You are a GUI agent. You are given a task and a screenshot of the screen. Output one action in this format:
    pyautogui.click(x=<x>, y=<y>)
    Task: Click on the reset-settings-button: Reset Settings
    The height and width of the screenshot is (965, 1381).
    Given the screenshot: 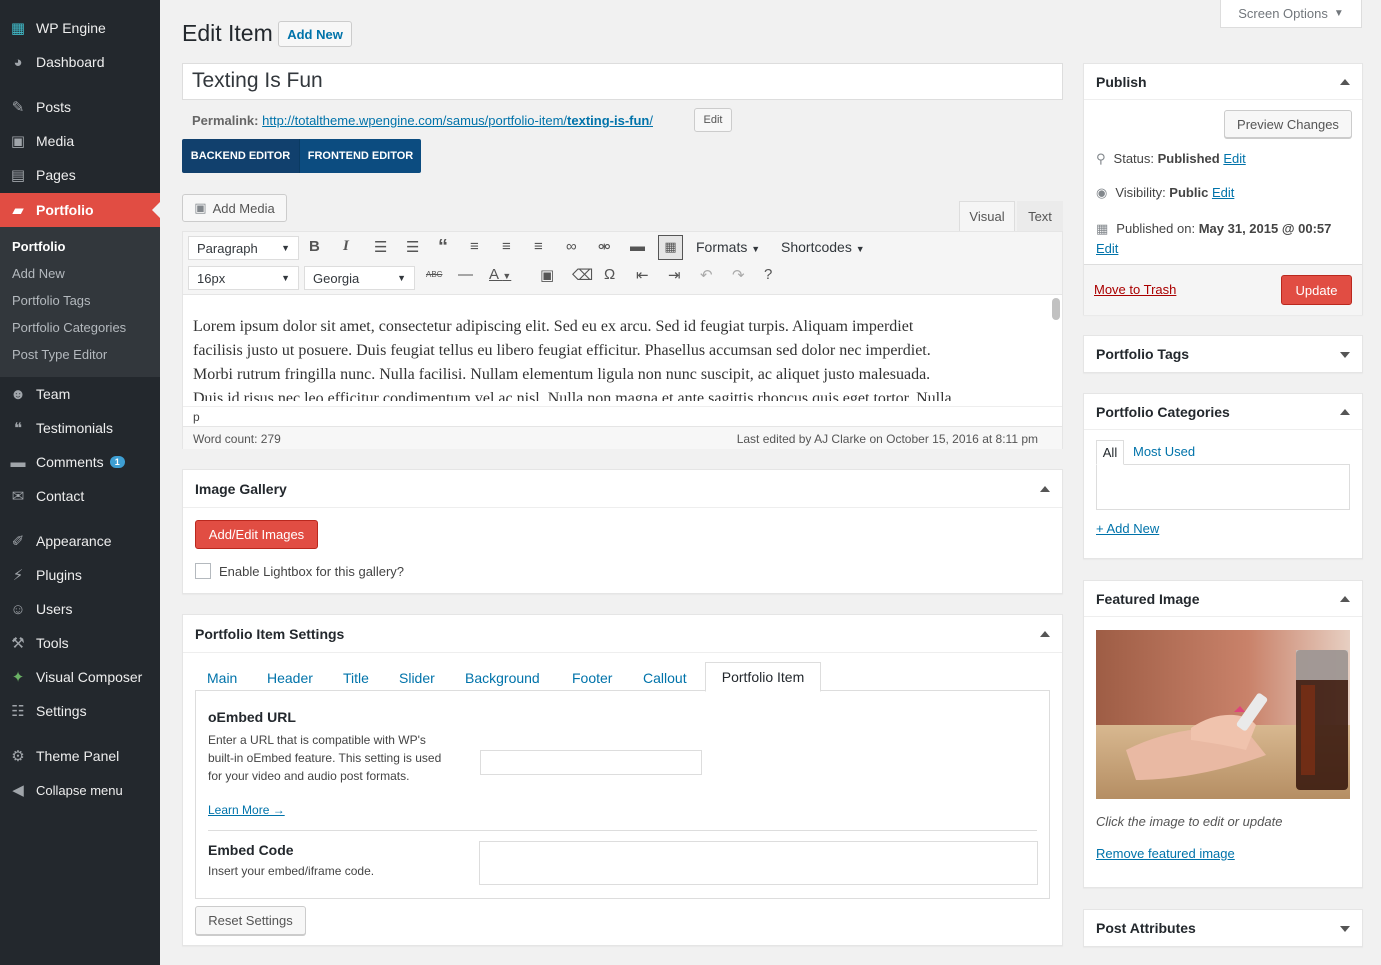 What is the action you would take?
    pyautogui.click(x=250, y=920)
    